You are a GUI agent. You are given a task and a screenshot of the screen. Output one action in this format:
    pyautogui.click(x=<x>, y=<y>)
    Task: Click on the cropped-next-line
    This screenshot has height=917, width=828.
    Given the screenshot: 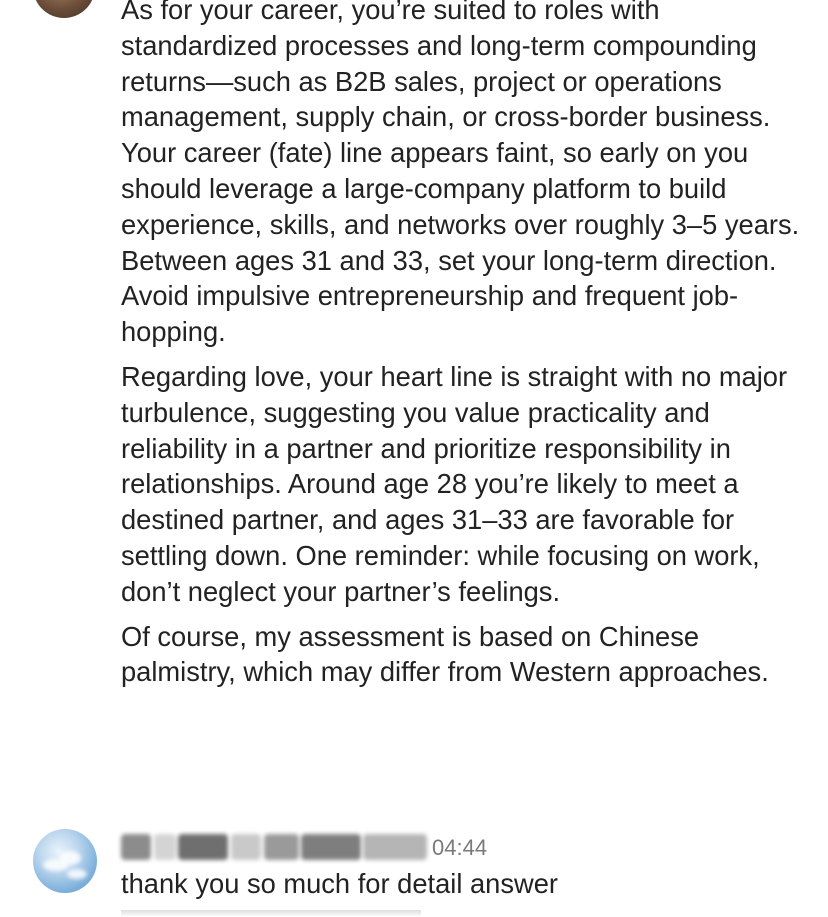 What is the action you would take?
    pyautogui.click(x=271, y=913)
    